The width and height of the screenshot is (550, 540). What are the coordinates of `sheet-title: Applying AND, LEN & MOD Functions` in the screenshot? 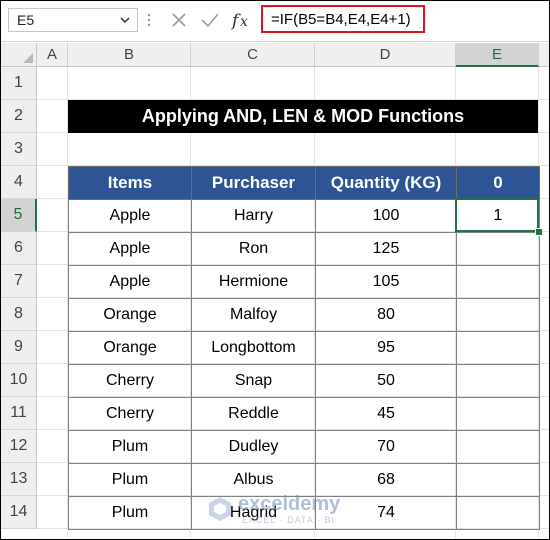 It's located at (303, 116).